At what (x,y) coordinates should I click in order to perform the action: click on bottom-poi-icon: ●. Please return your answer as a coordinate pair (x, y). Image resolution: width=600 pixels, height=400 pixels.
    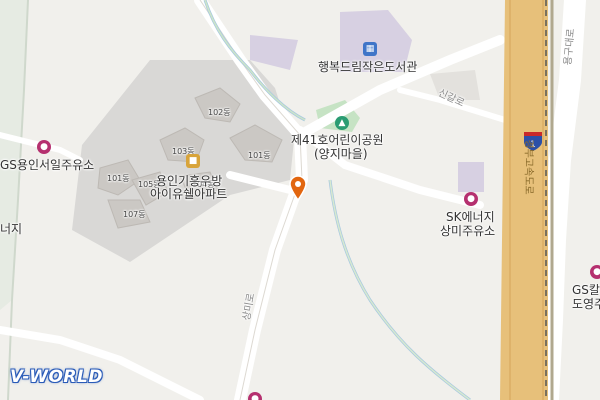
    Looking at the image, I should click on (255, 396).